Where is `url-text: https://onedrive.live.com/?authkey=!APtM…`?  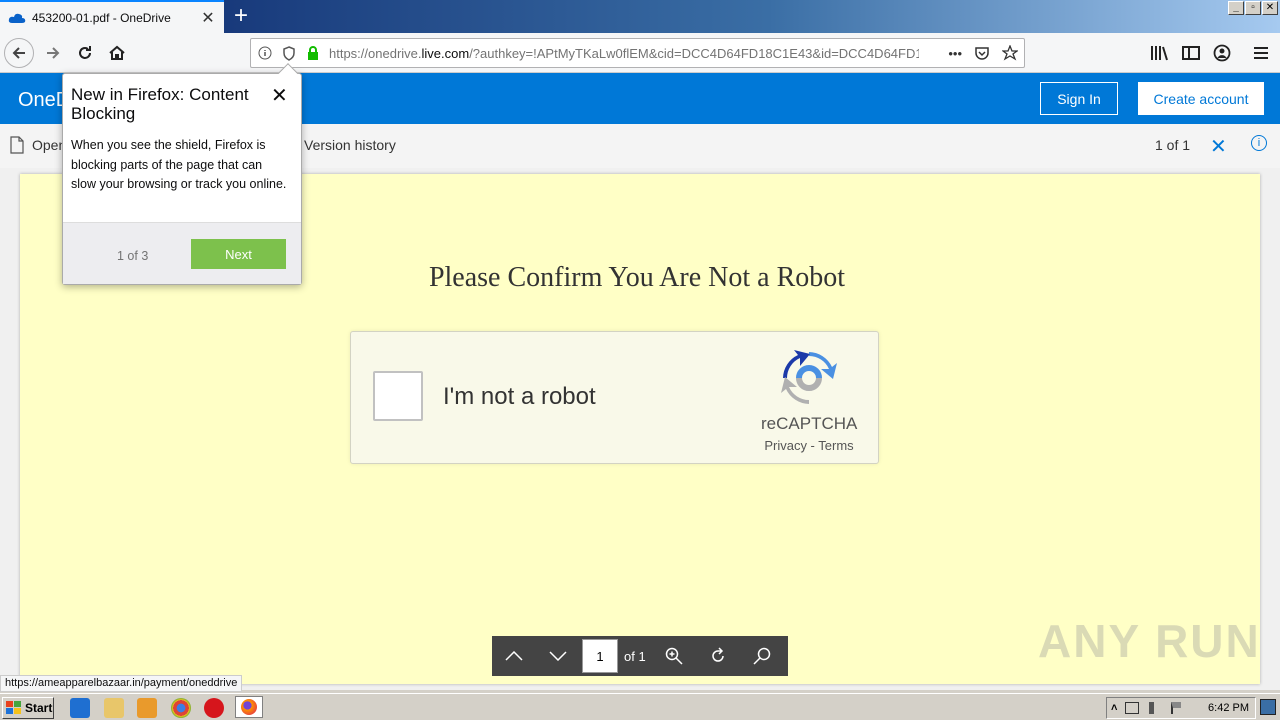
url-text: https://onedrive.live.com/?authkey=!APtM… is located at coordinates (624, 53).